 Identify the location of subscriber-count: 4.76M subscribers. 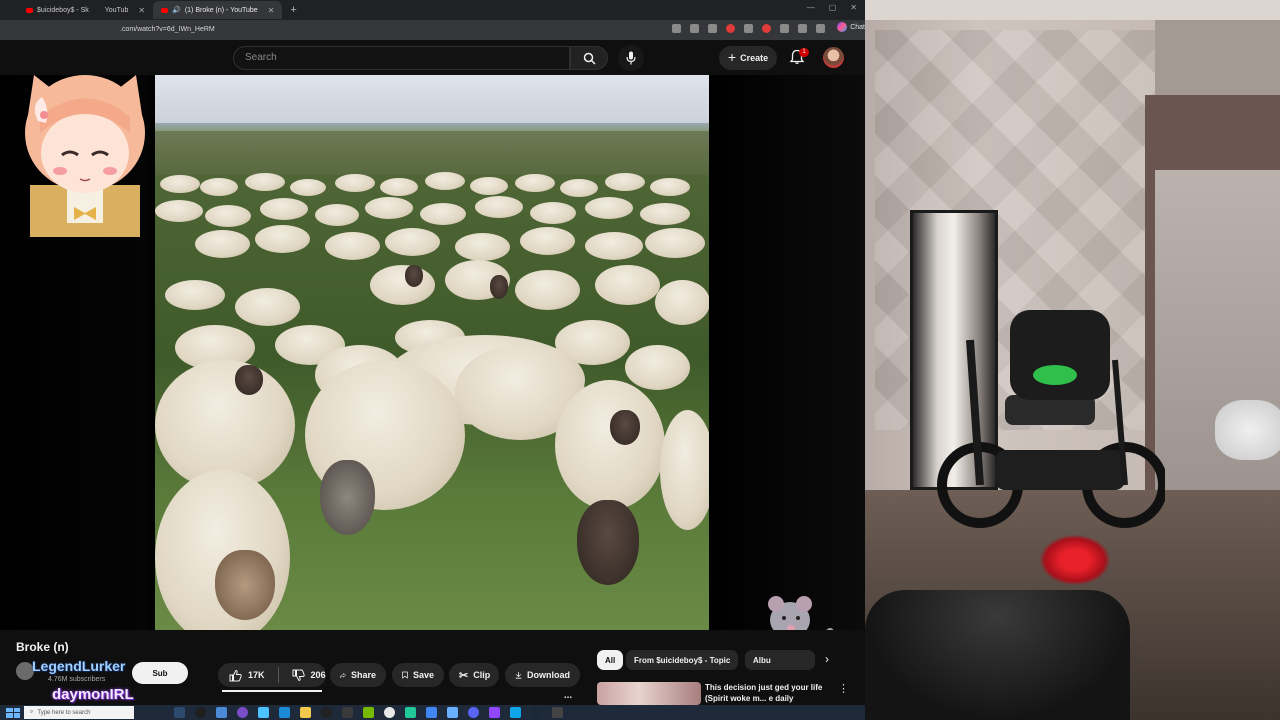
(77, 679).